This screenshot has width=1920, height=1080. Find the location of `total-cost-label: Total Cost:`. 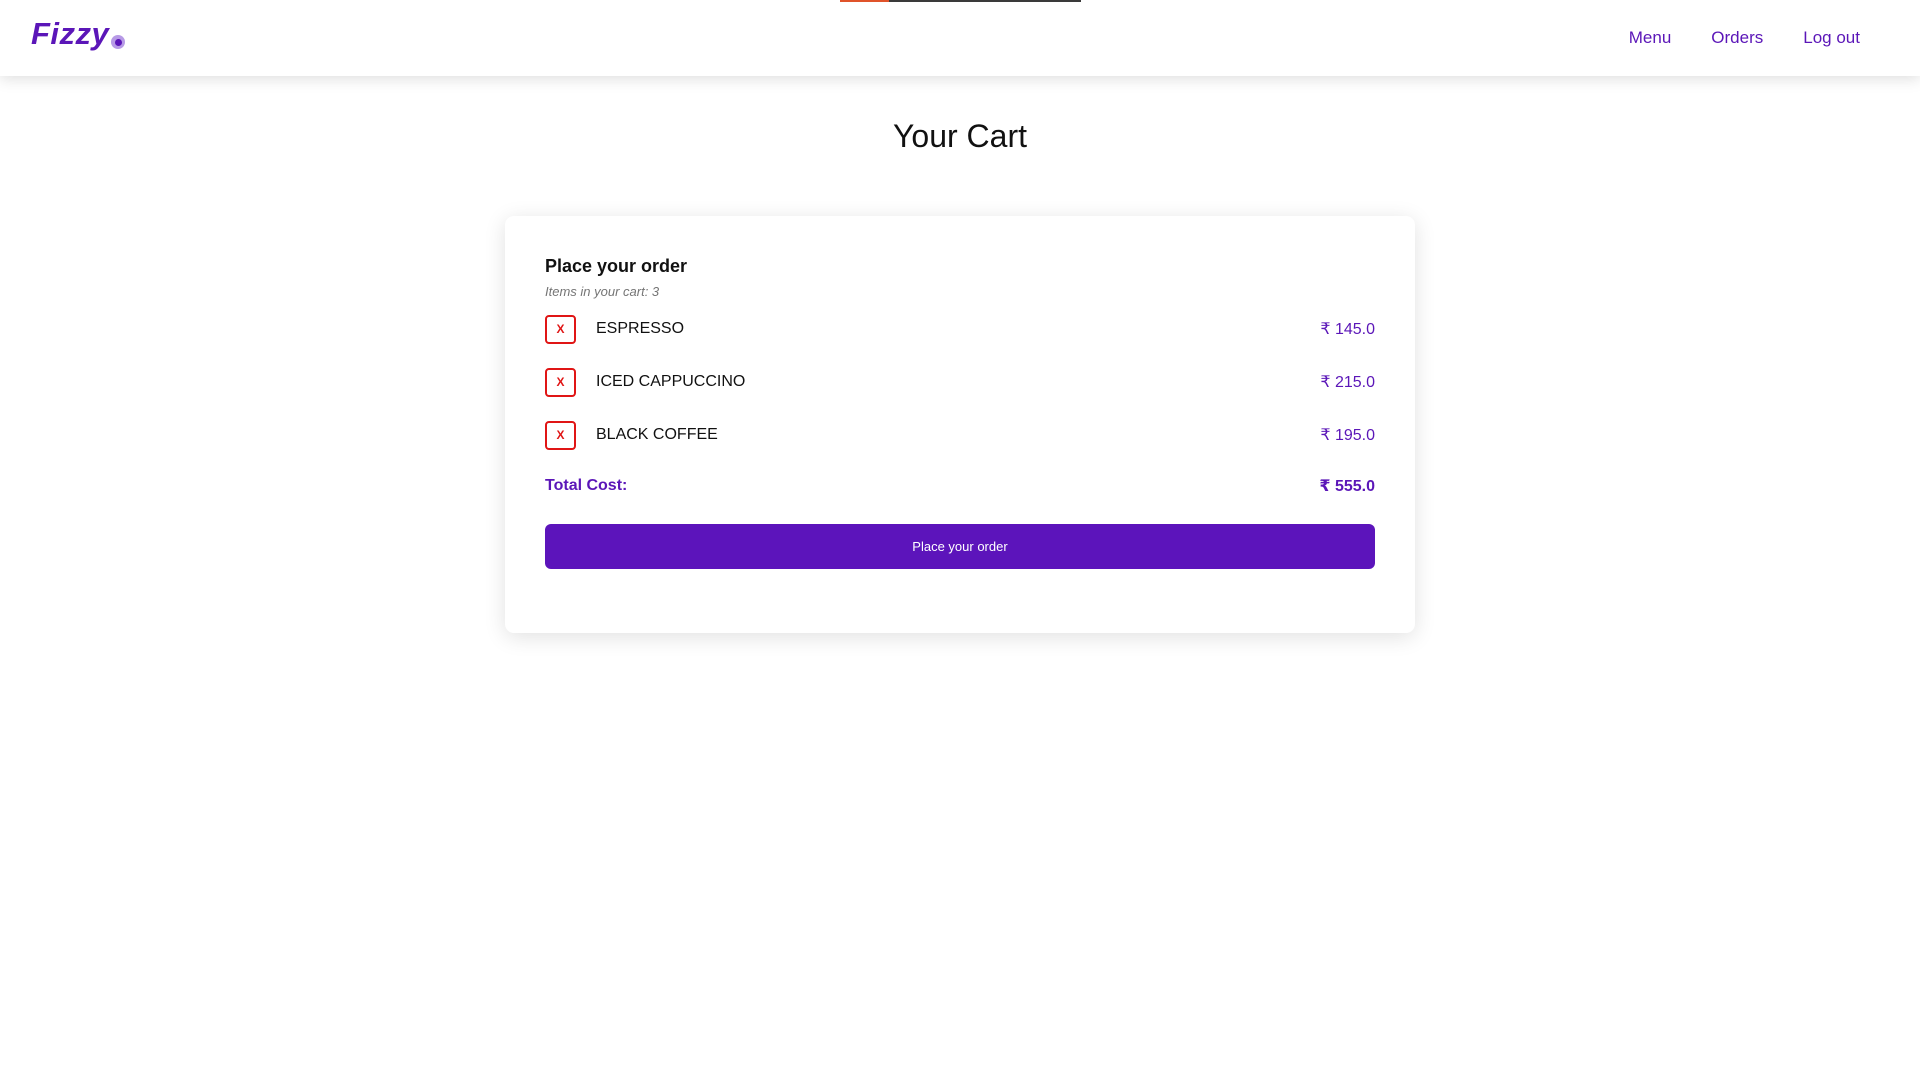

total-cost-label: Total Cost: is located at coordinates (586, 485).